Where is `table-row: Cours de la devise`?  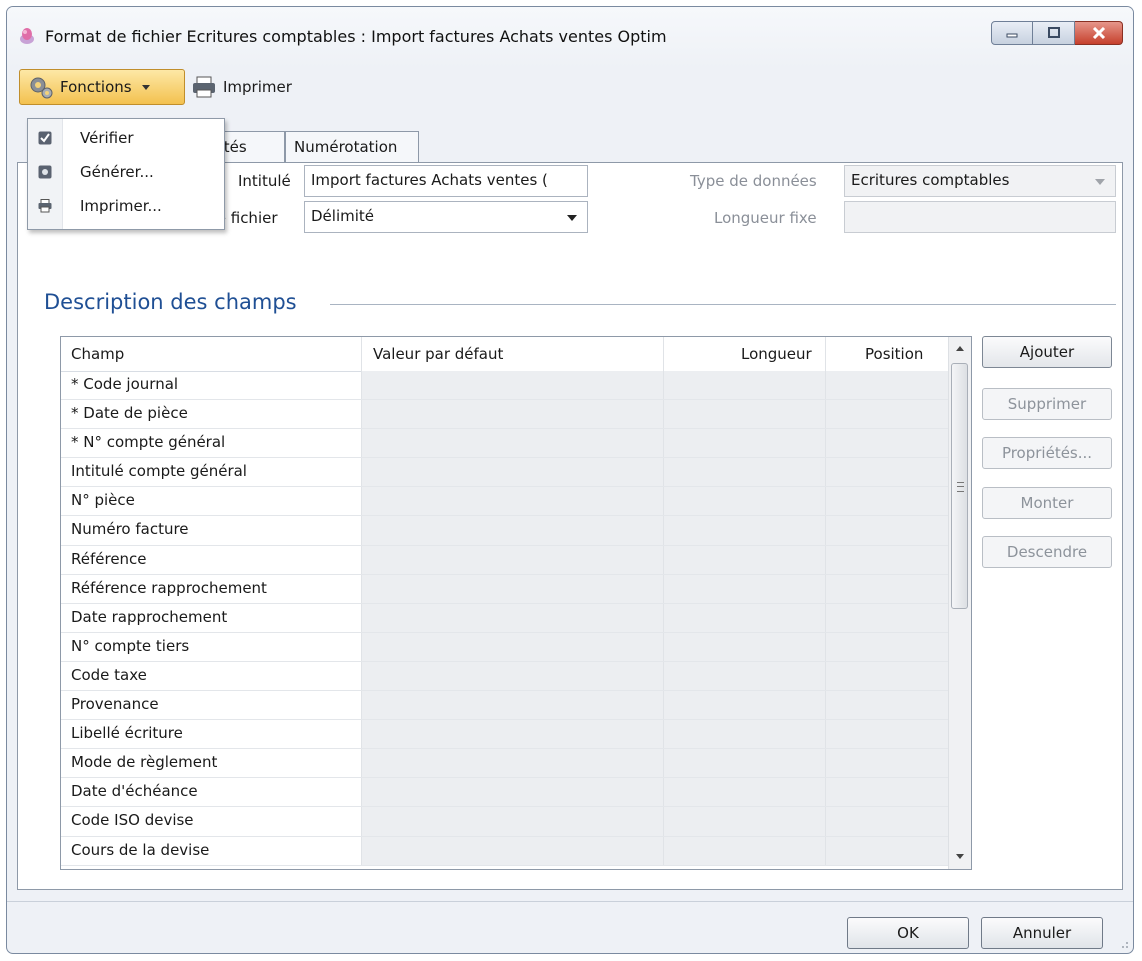 table-row: Cours de la devise is located at coordinates (505, 851).